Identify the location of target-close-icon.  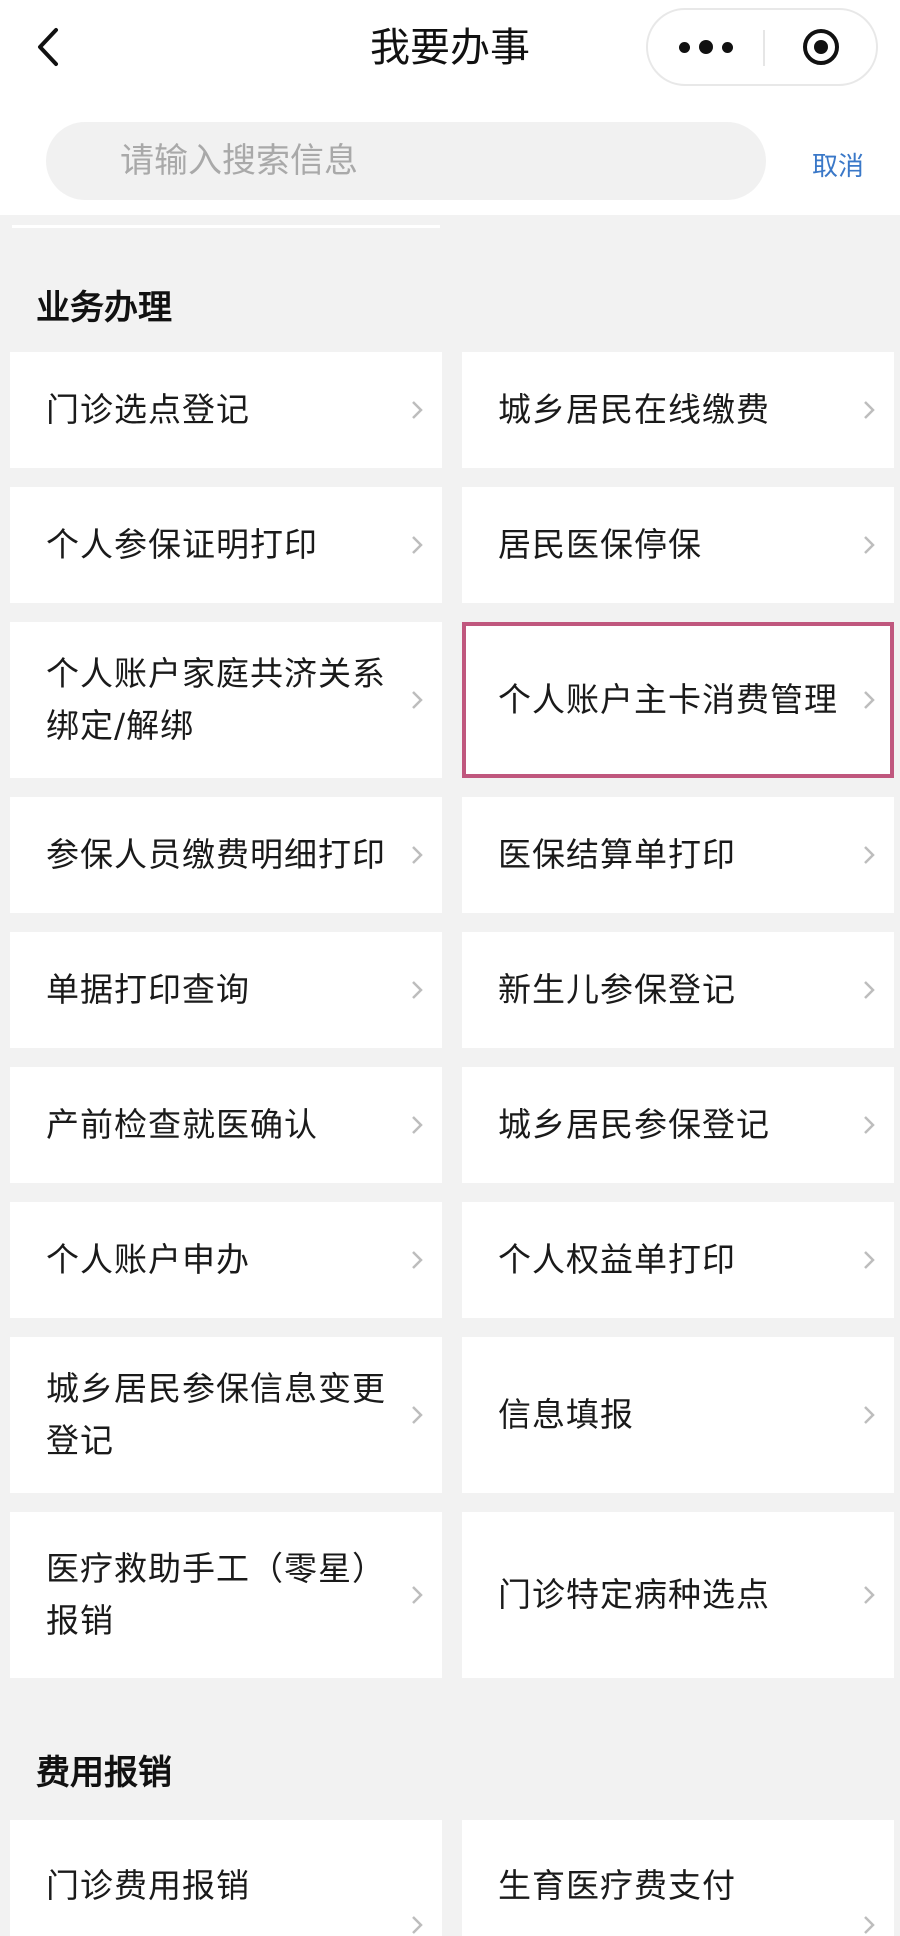
(820, 47).